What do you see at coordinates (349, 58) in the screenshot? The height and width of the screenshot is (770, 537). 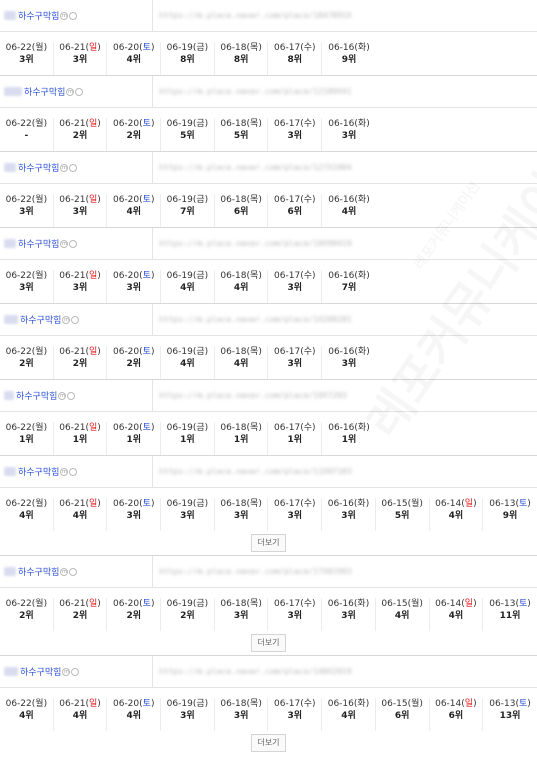 I see `day-rank-cell: 06-16(화) 9위` at bounding box center [349, 58].